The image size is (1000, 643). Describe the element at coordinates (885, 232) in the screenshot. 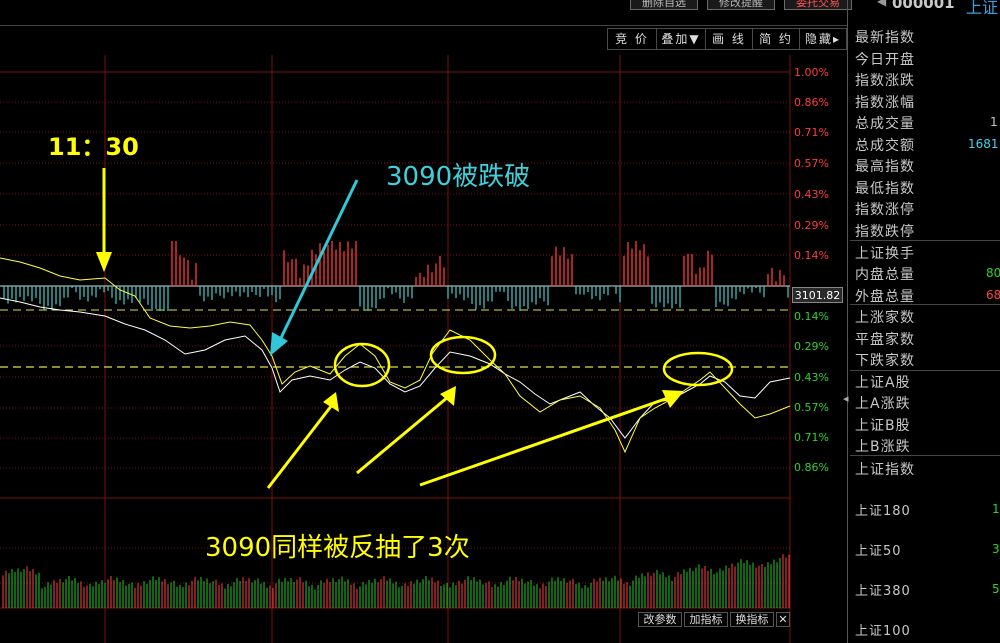

I see `side-row-label: 指数跌停` at that location.